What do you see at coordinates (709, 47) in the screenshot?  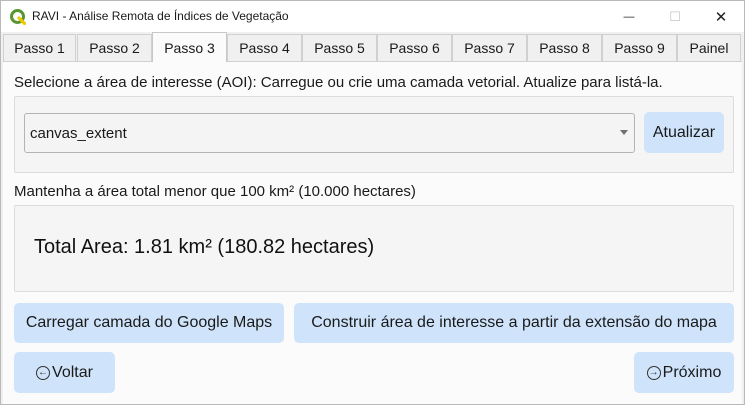 I see `tab-painel: Painel` at bounding box center [709, 47].